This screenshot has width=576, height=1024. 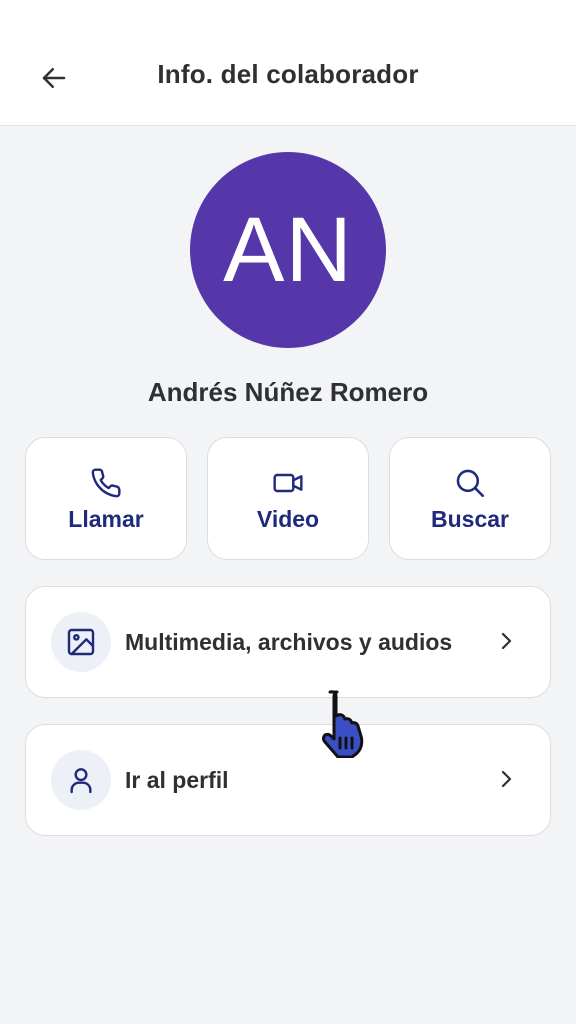 What do you see at coordinates (470, 483) in the screenshot?
I see `search-icon` at bounding box center [470, 483].